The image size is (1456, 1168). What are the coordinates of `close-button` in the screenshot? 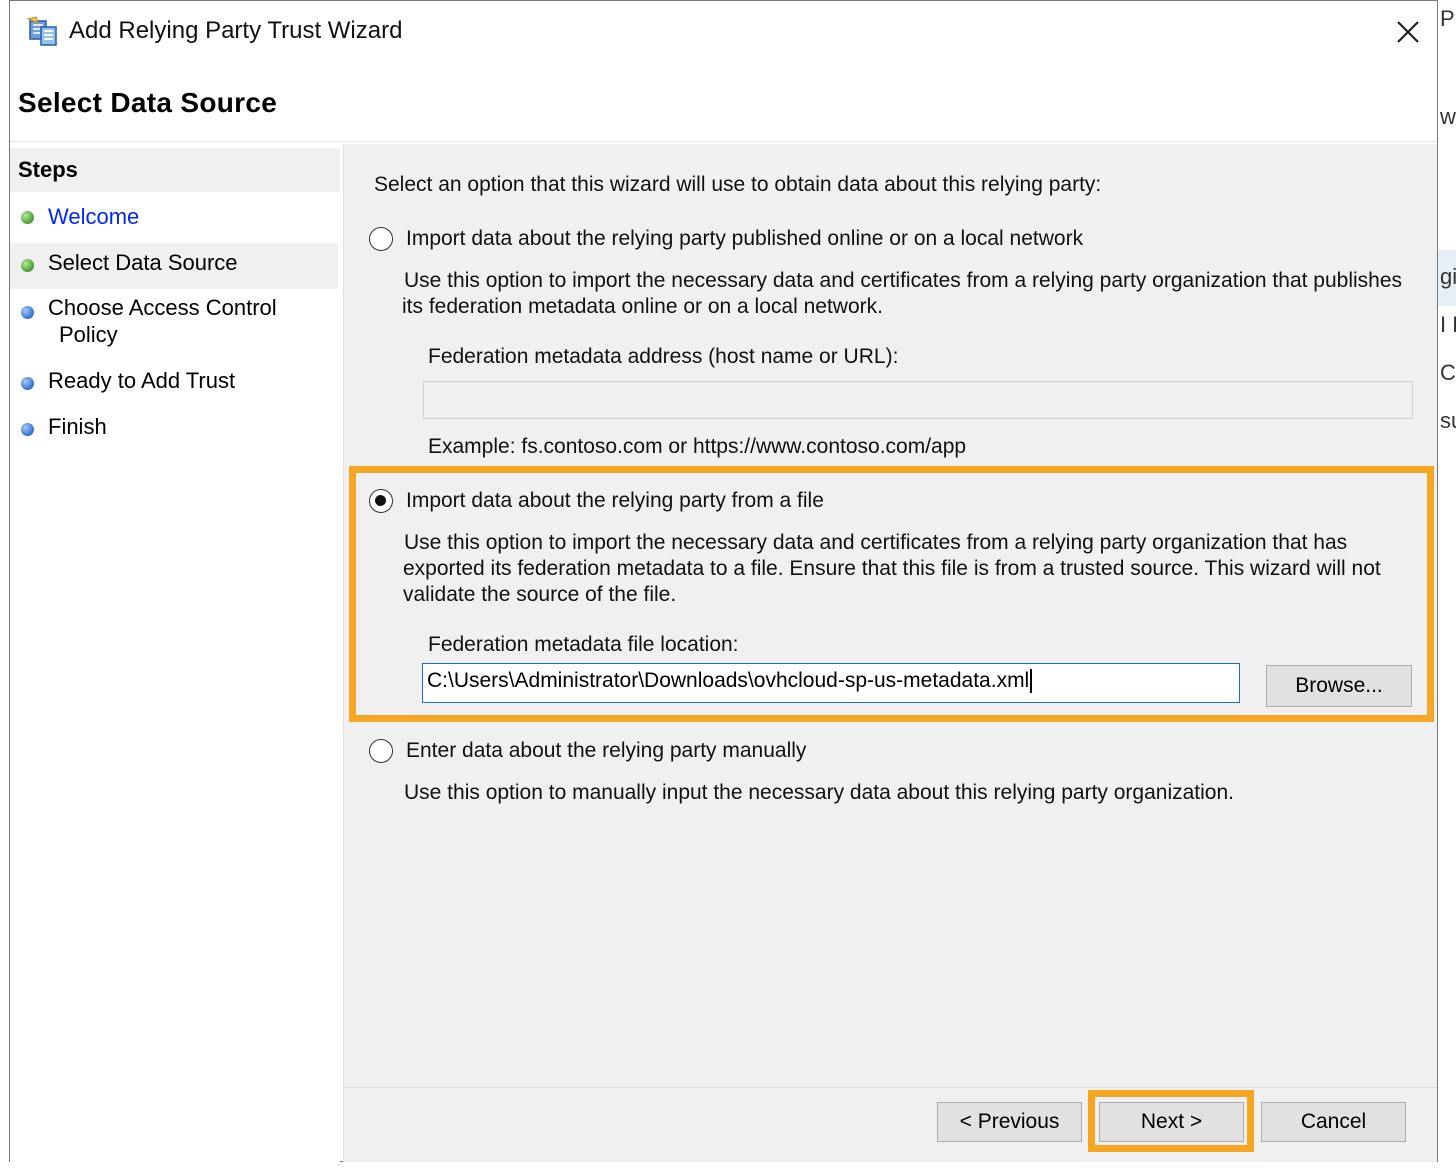 It's located at (1408, 32).